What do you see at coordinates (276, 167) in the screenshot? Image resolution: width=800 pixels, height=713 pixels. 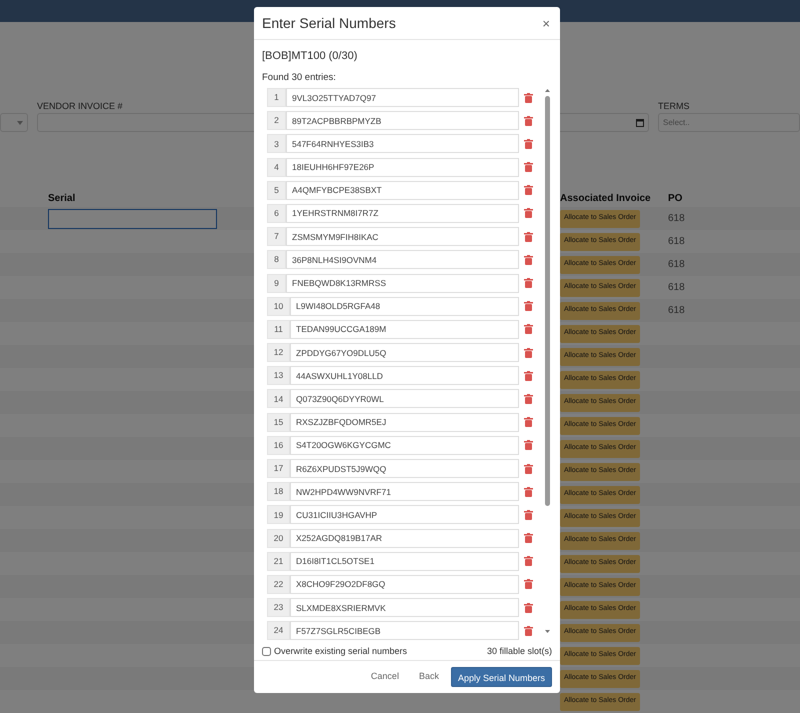 I see `index-label: 4` at bounding box center [276, 167].